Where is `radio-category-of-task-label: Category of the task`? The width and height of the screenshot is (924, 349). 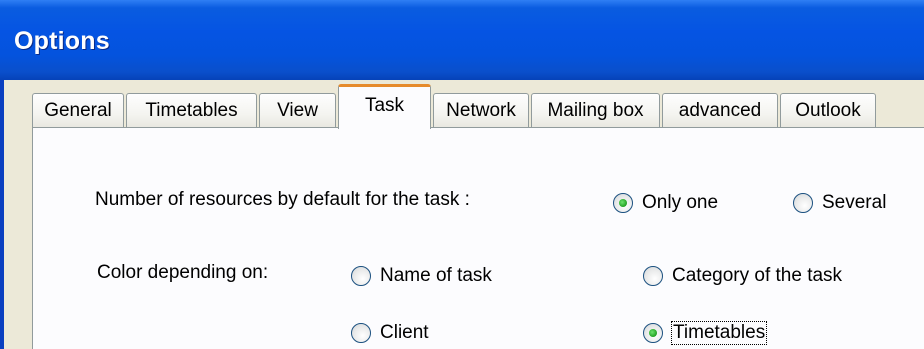
radio-category-of-task-label: Category of the task is located at coordinates (757, 275).